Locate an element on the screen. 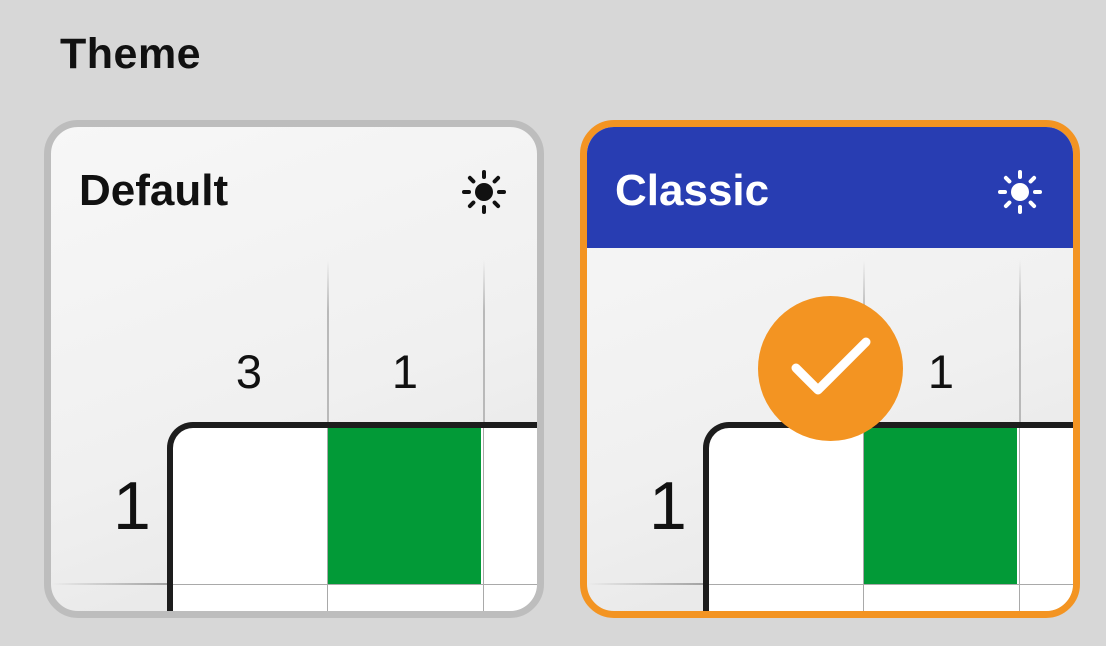 The width and height of the screenshot is (1106, 646). theme-name: Classic is located at coordinates (692, 190).